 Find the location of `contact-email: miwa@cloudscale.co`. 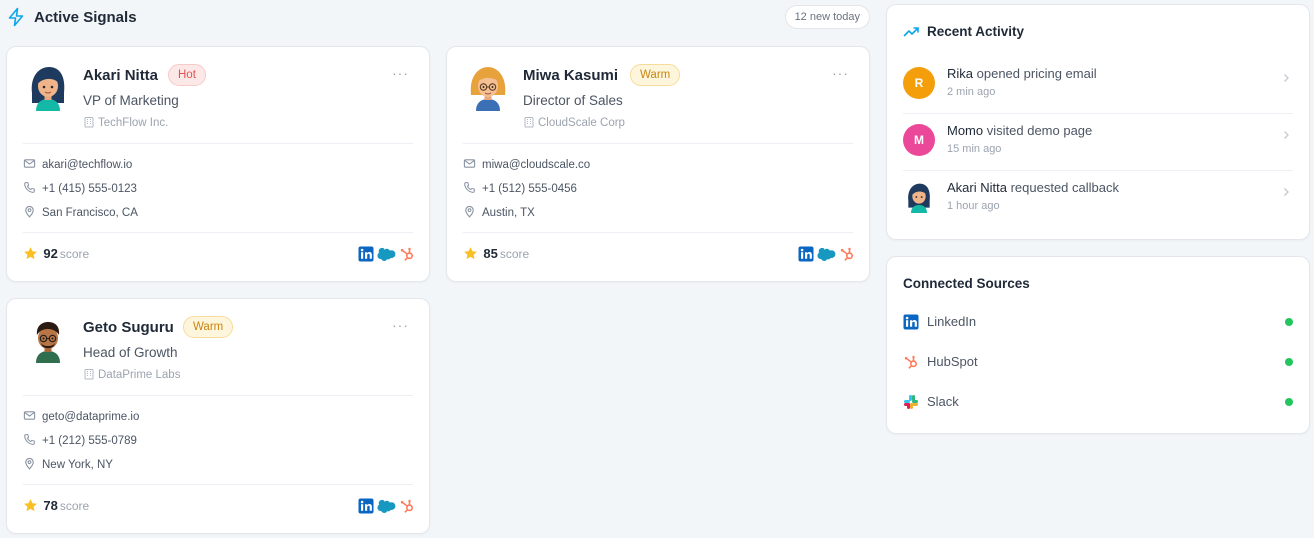

contact-email: miwa@cloudscale.co is located at coordinates (526, 164).